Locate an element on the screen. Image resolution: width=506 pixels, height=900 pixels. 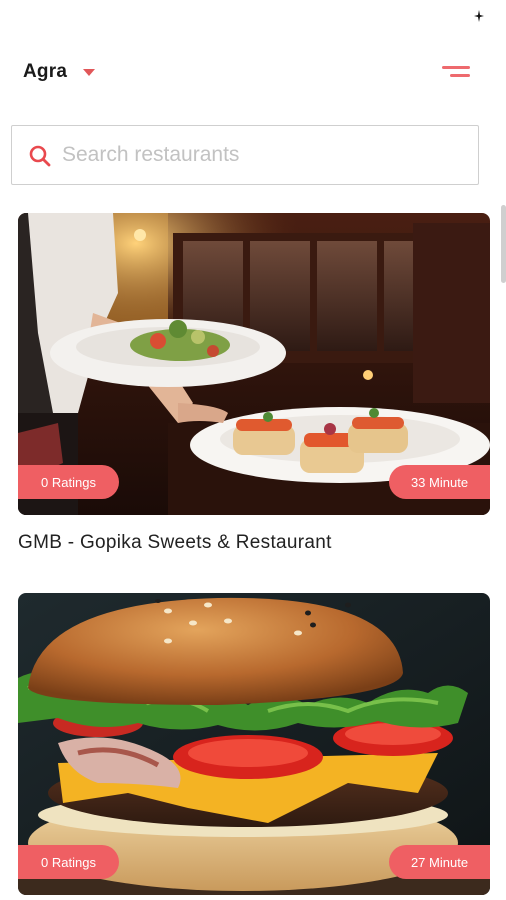
delivery-time-badge: 27 Minute is located at coordinates (439, 862).